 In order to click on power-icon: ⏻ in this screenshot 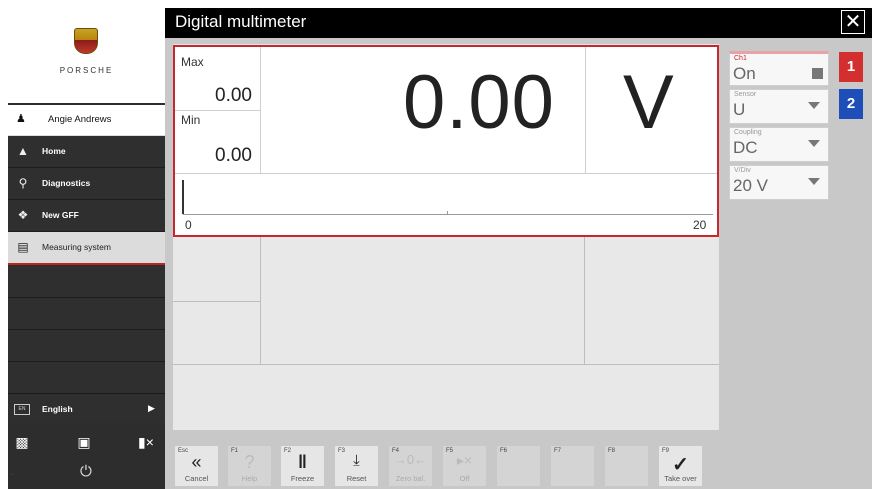, I will do `click(86, 471)`.